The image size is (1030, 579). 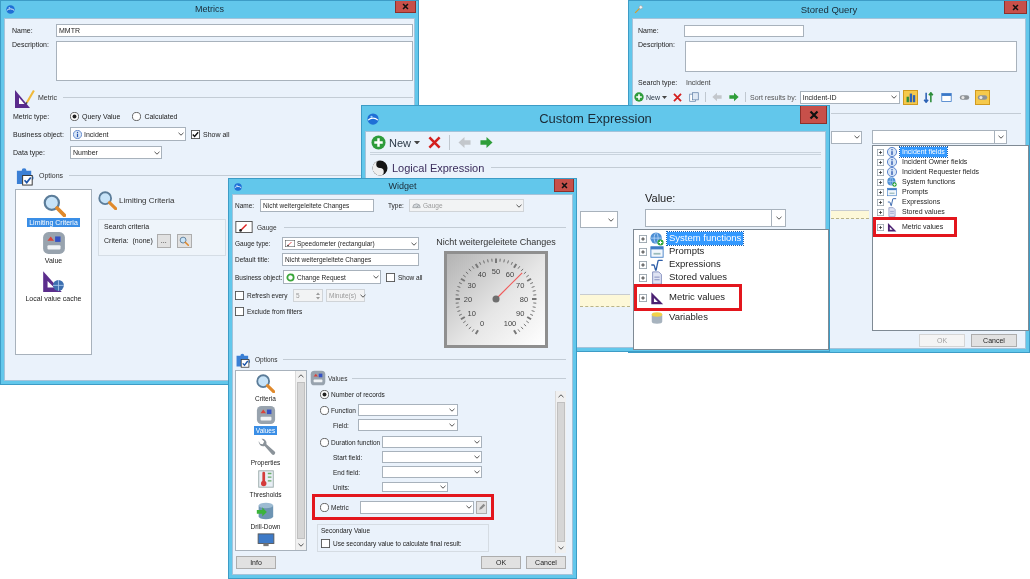 What do you see at coordinates (417, 507) in the screenshot?
I see `metric-dropdown` at bounding box center [417, 507].